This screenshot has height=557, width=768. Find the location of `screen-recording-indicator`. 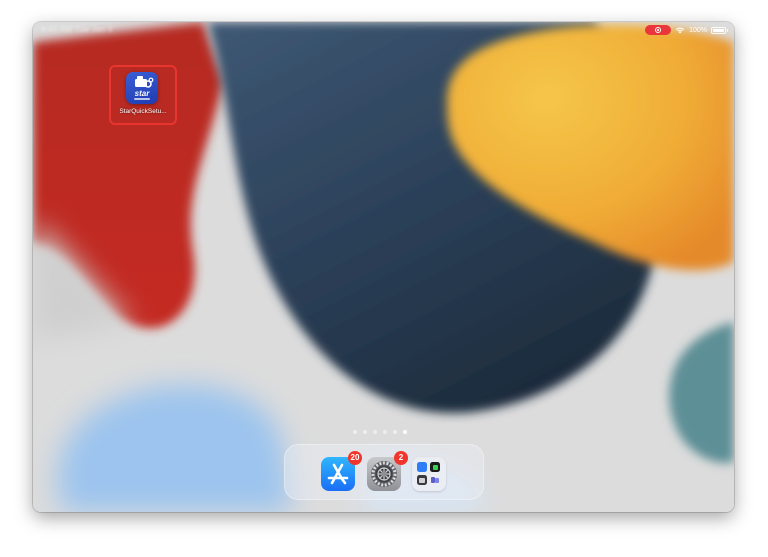

screen-recording-indicator is located at coordinates (658, 30).